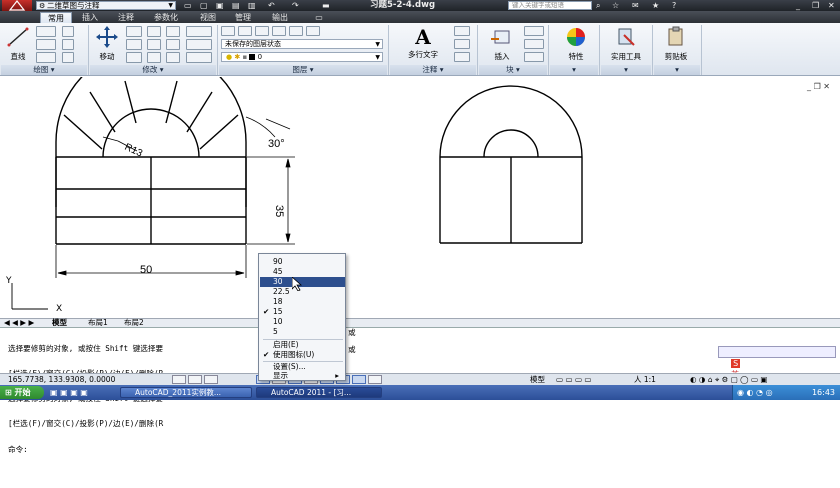 The height and width of the screenshot is (488, 840). I want to click on menu-item-use-icons: ✔ 使用图标(U), so click(302, 355).